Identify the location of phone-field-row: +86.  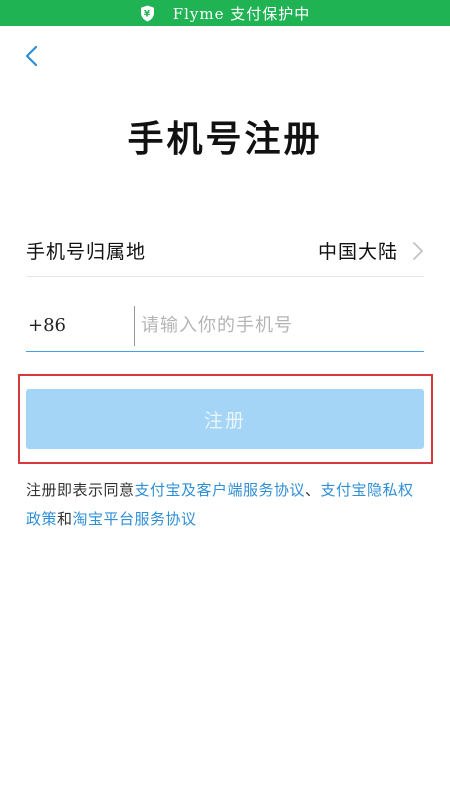
(225, 326).